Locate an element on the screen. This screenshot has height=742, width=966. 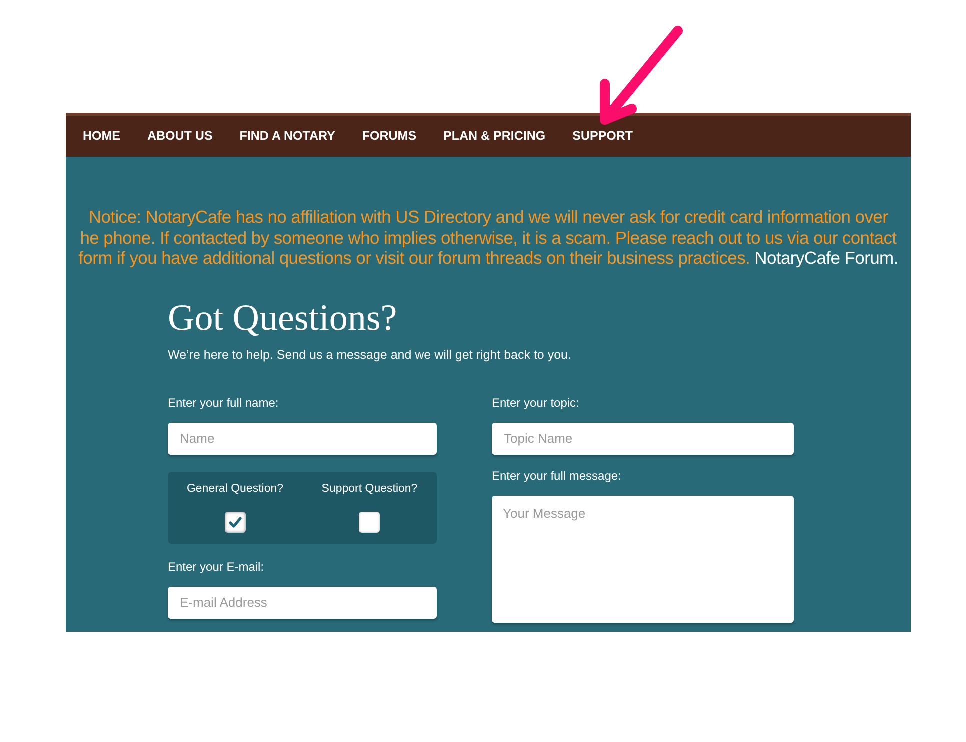
message-input: Your Message is located at coordinates (643, 559).